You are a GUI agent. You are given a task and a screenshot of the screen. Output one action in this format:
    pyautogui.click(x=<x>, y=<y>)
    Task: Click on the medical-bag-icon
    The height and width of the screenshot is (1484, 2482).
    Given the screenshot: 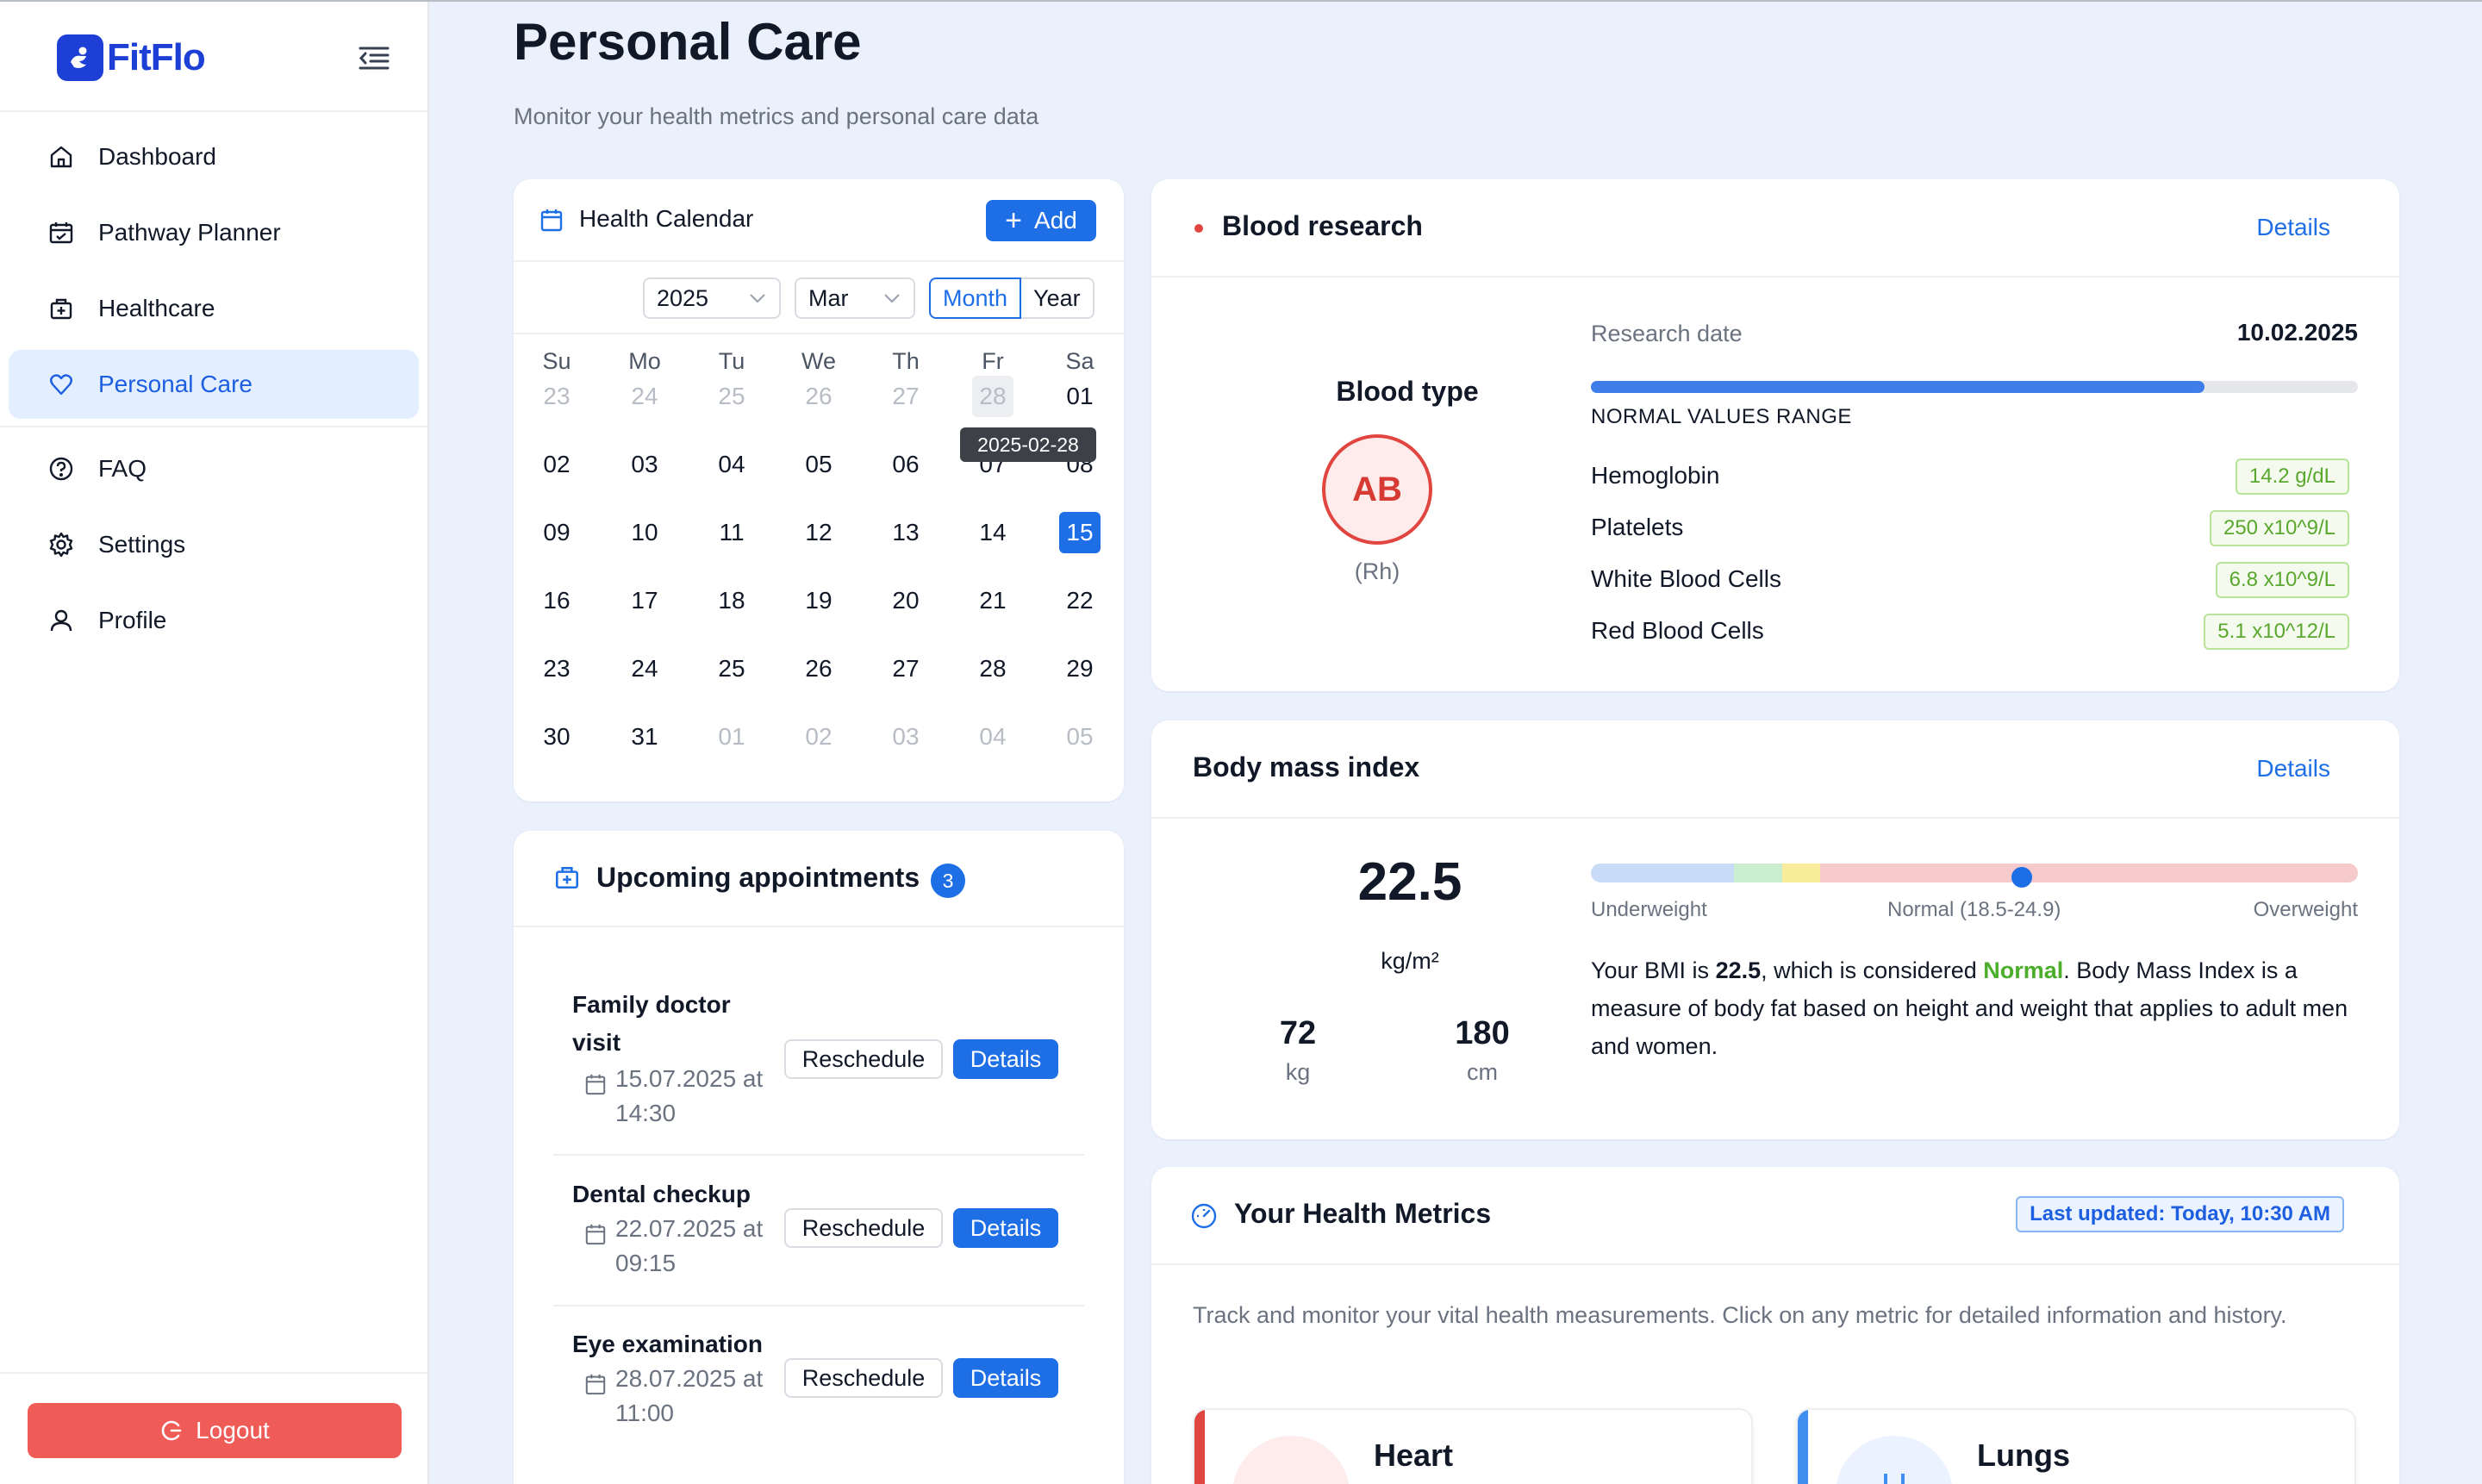 What is the action you would take?
    pyautogui.click(x=567, y=880)
    